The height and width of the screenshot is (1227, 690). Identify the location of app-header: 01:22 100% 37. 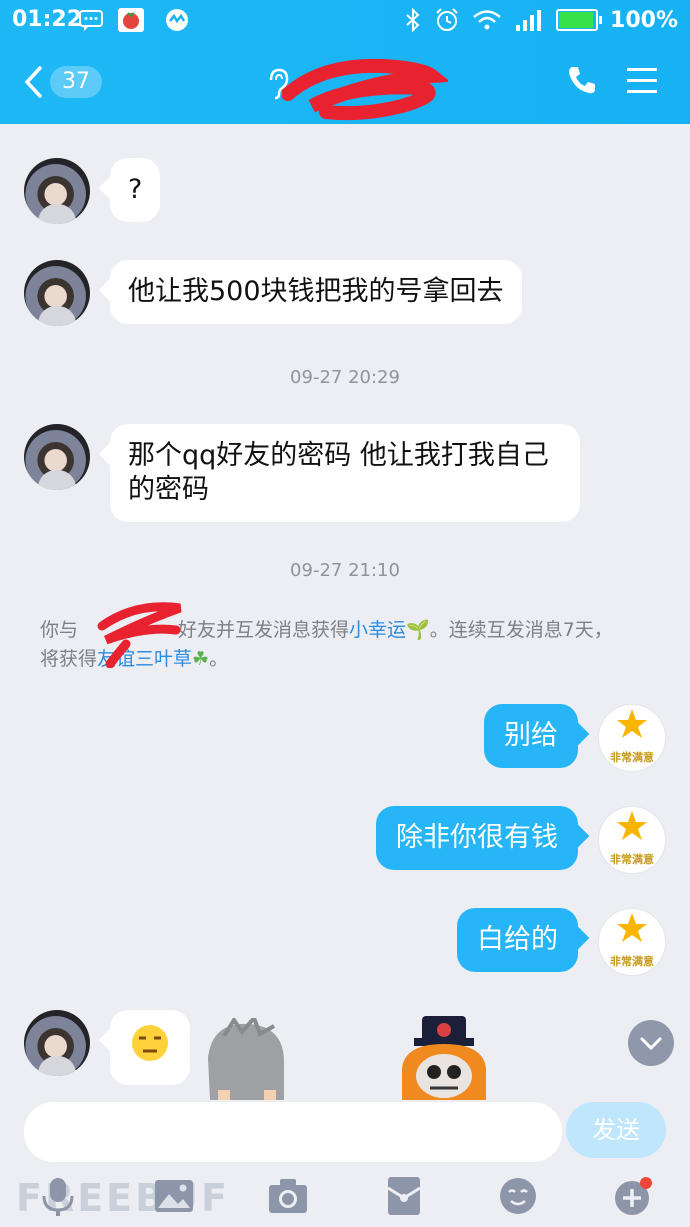
(345, 62).